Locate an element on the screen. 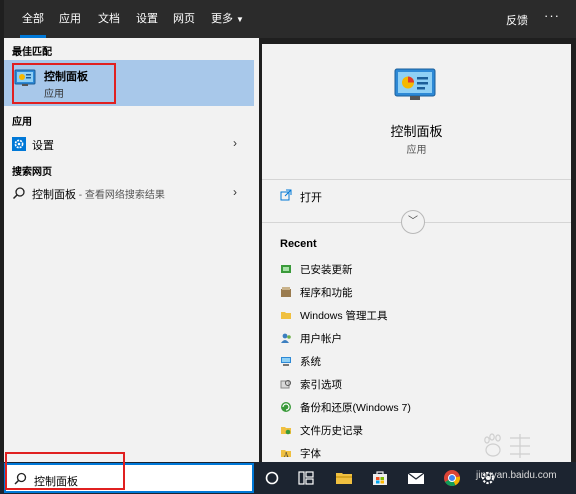 Image resolution: width=576 pixels, height=494 pixels. chrome-icon is located at coordinates (452, 478).